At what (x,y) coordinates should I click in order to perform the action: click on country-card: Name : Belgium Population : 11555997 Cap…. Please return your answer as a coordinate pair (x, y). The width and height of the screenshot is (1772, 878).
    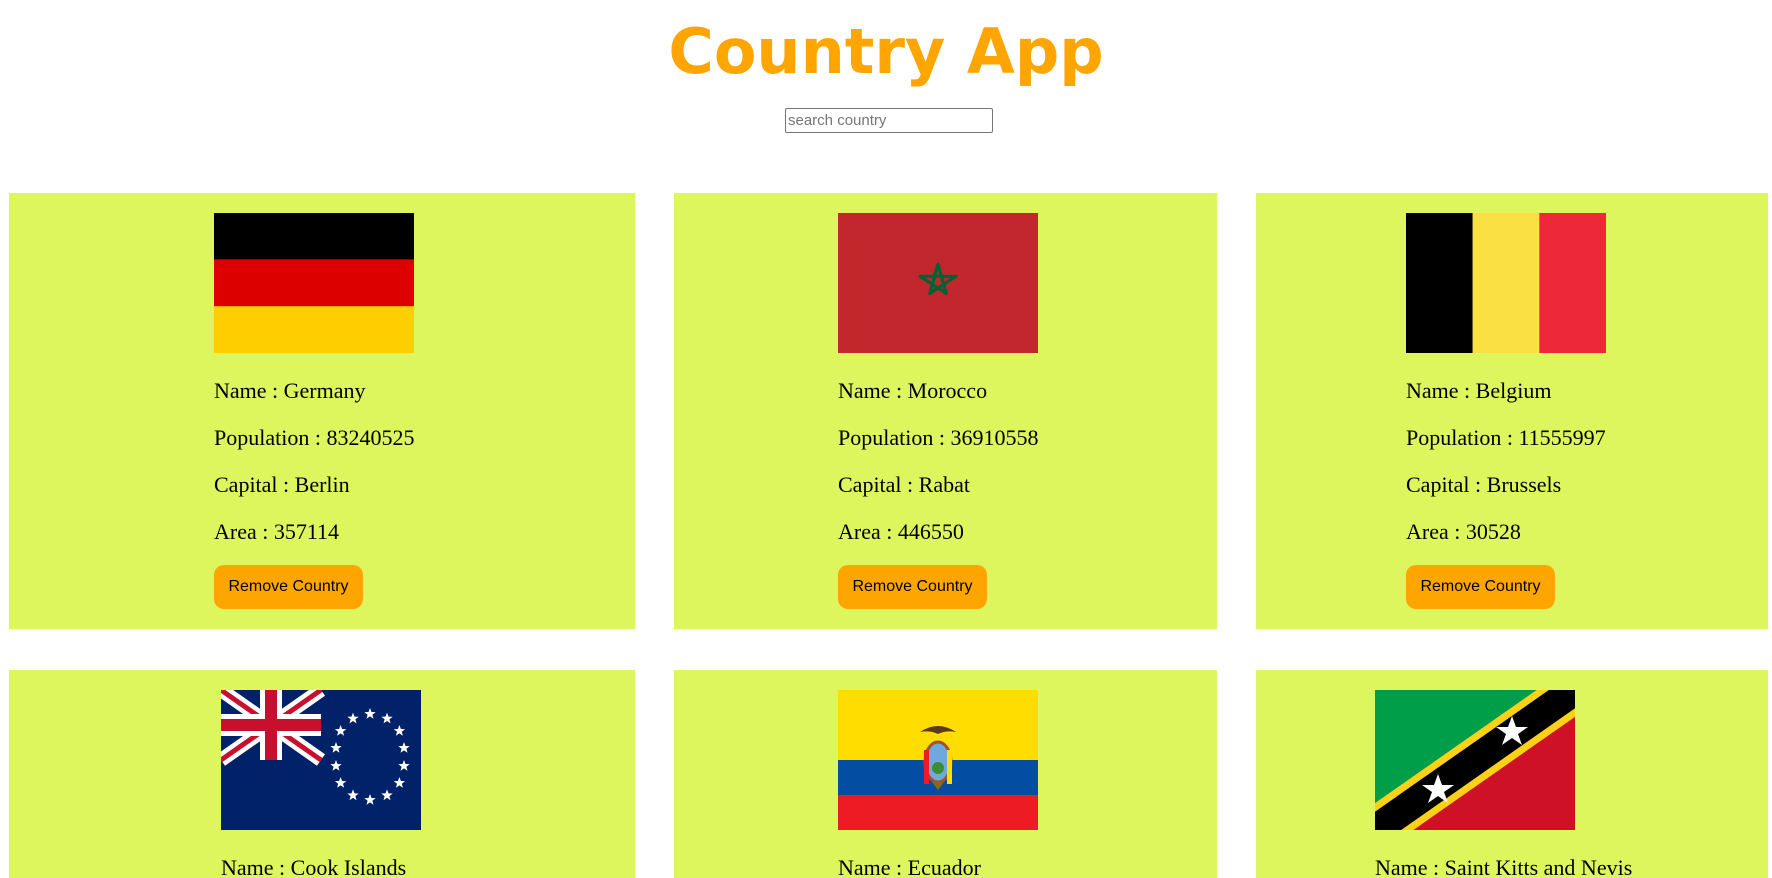
    Looking at the image, I should click on (1512, 411).